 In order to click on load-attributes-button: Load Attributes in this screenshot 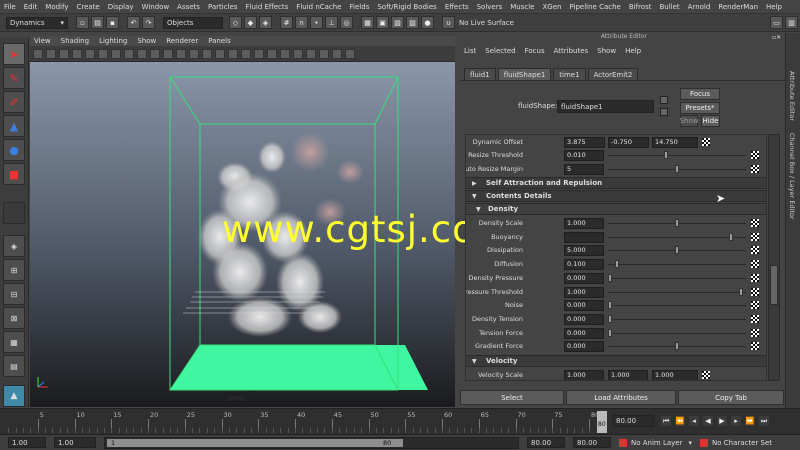, I will do `click(621, 397)`.